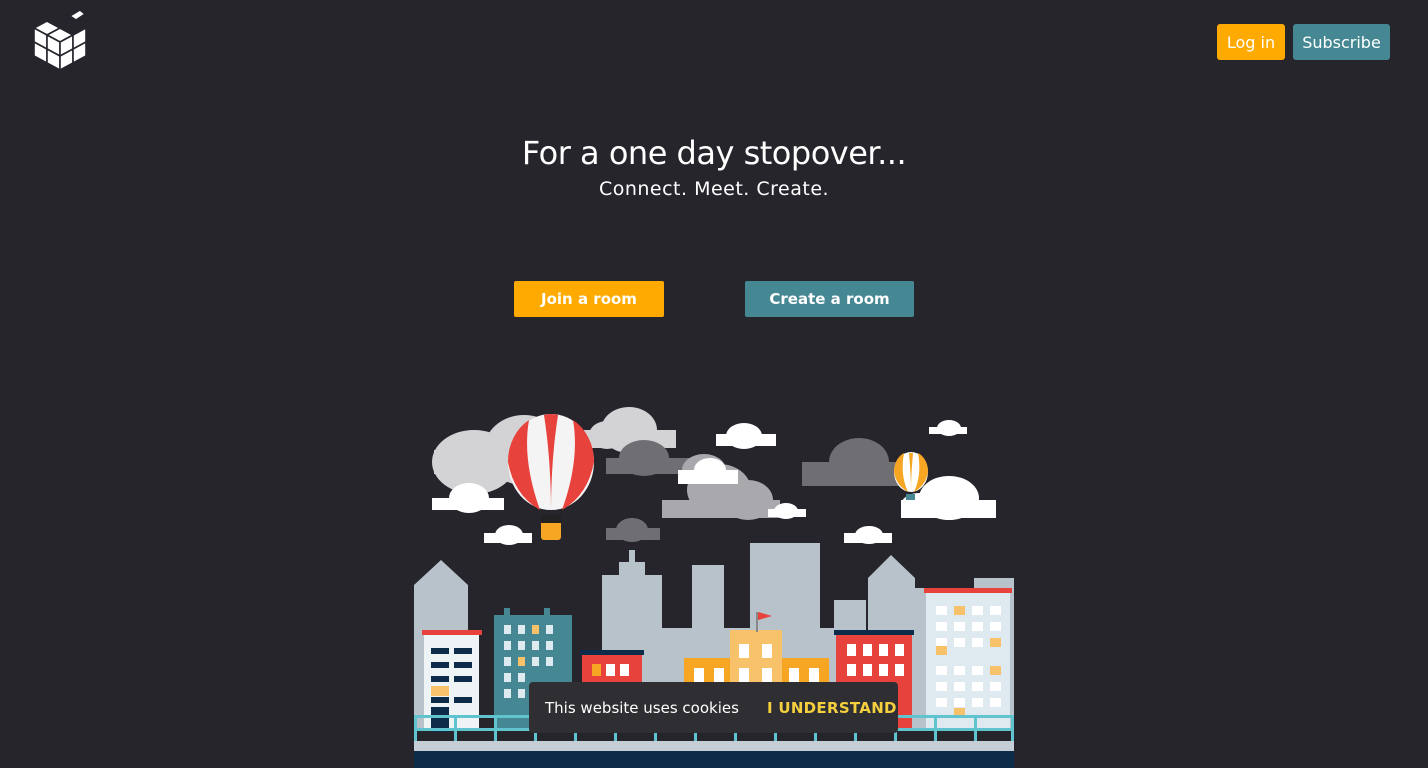 The image size is (1428, 768). I want to click on subscribe-button: Subscribe, so click(1341, 42).